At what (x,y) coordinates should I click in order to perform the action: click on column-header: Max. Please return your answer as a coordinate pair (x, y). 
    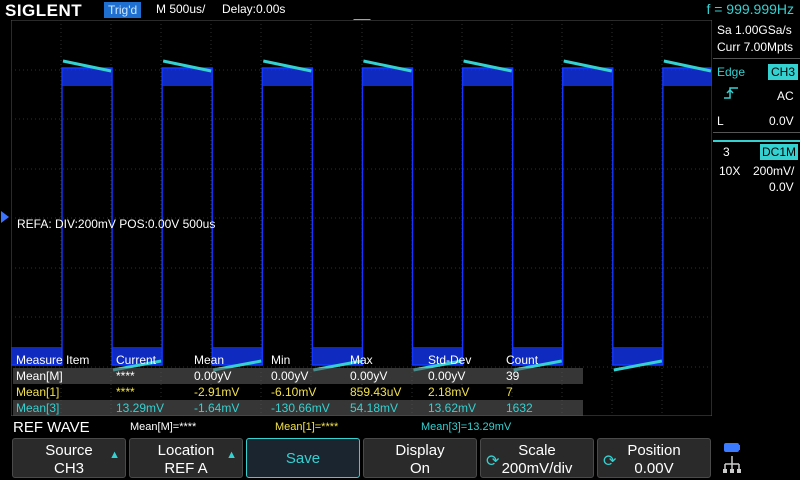
    Looking at the image, I should click on (361, 360).